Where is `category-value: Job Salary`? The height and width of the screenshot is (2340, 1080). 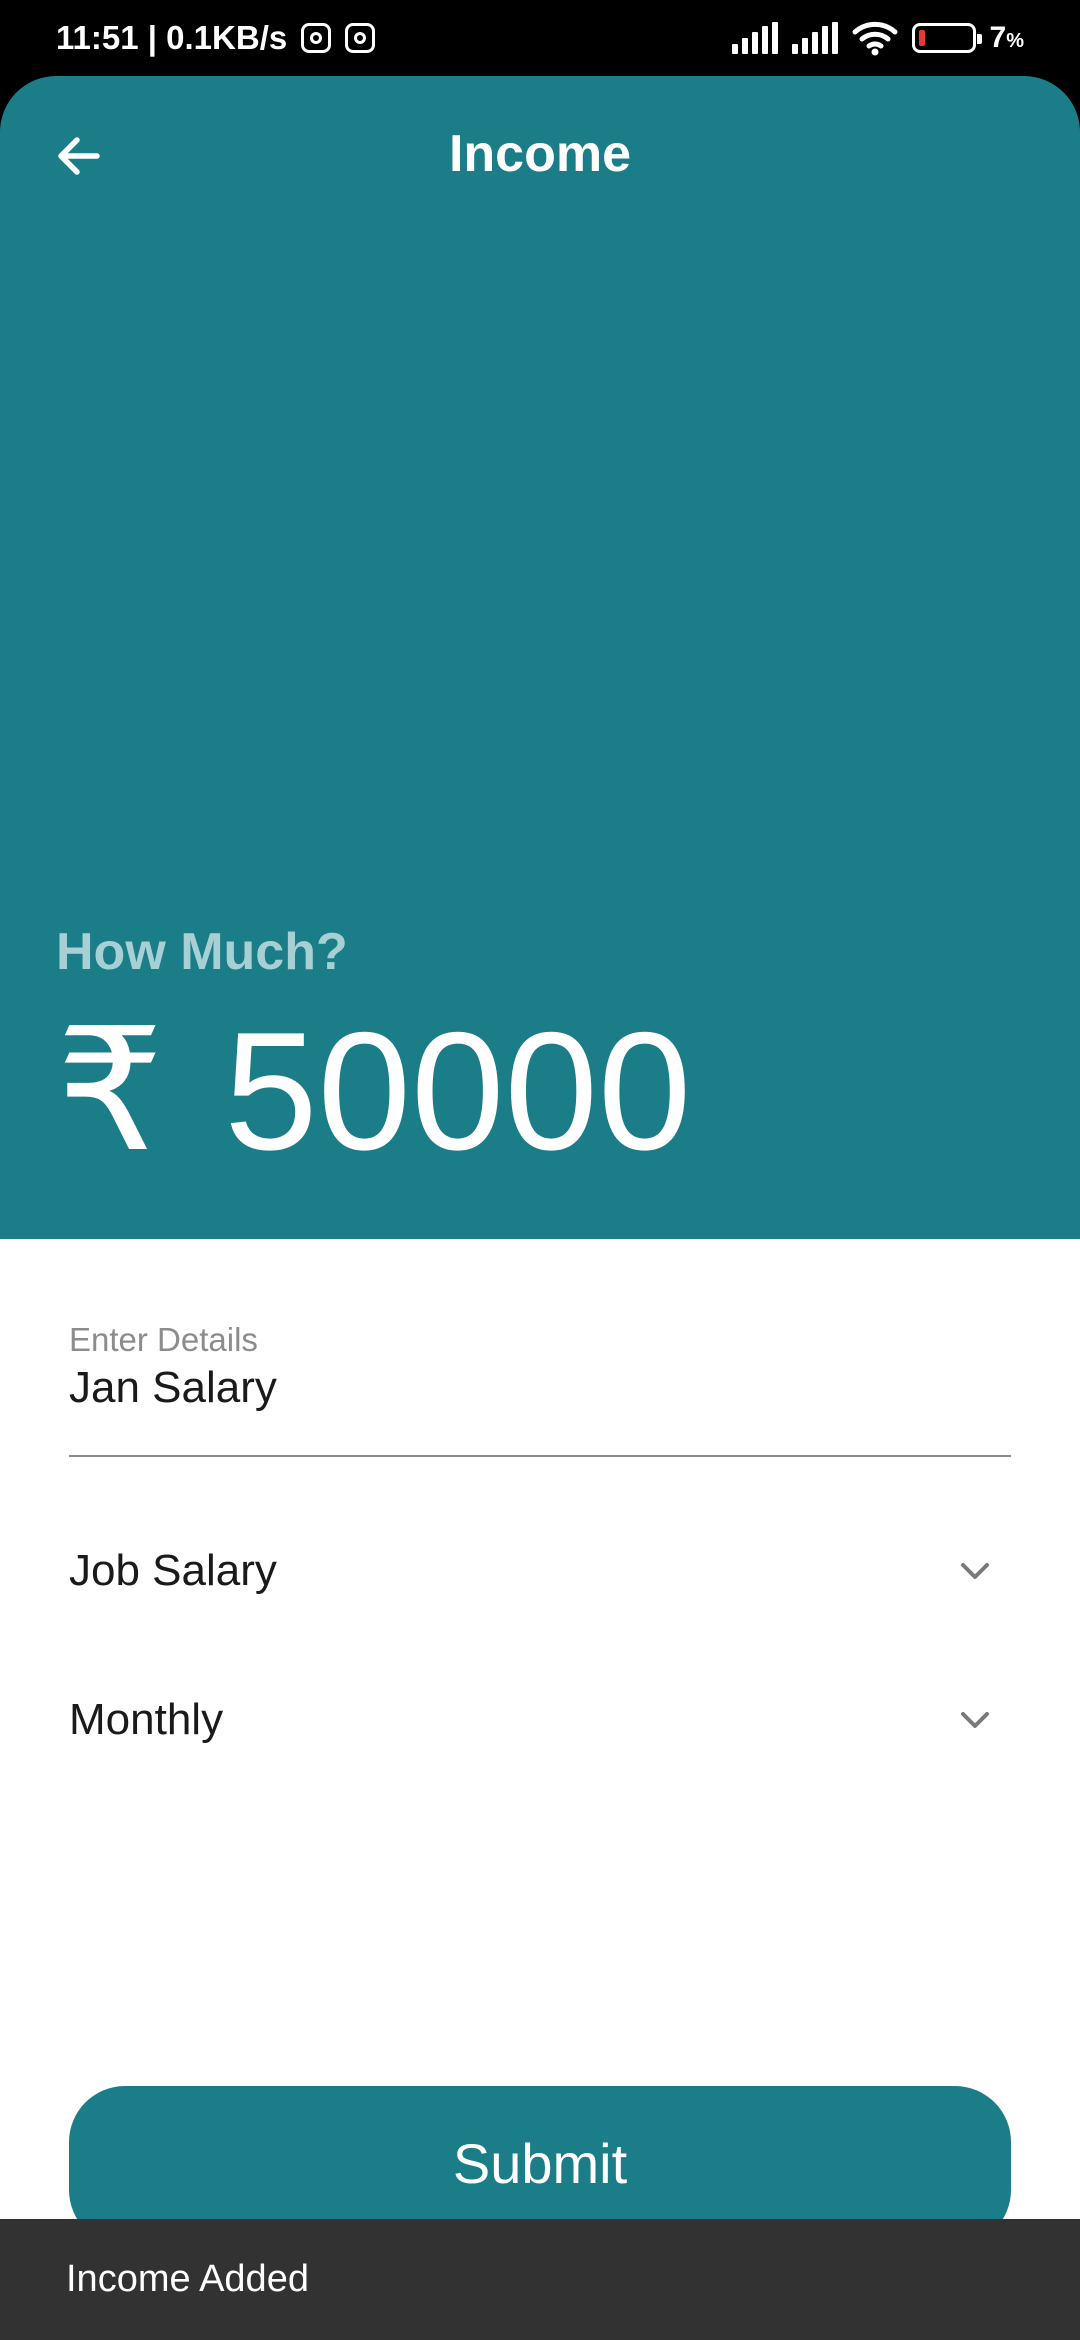
category-value: Job Salary is located at coordinates (173, 1570).